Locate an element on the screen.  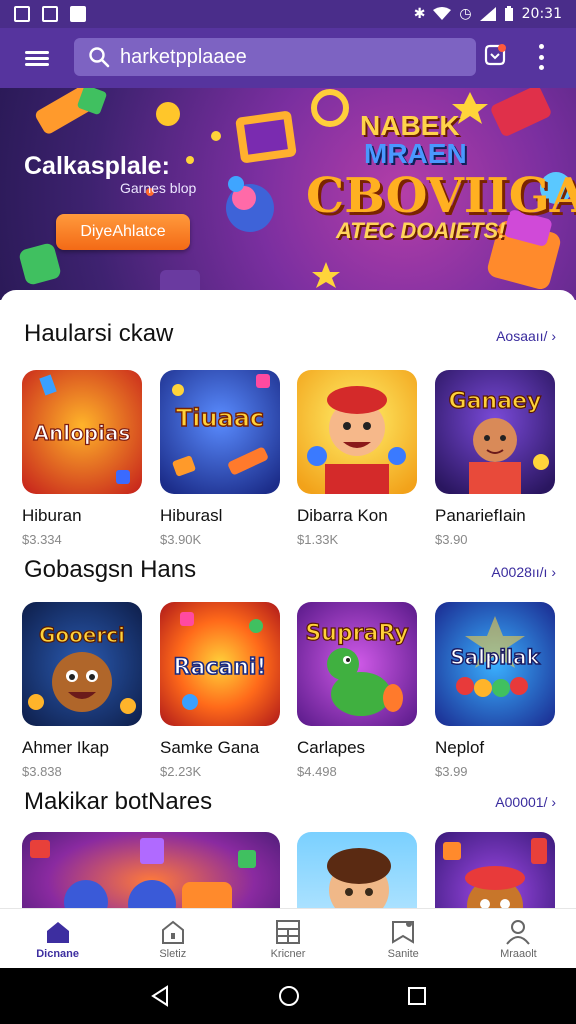
game-price: $3.334 is located at coordinates (42, 539).